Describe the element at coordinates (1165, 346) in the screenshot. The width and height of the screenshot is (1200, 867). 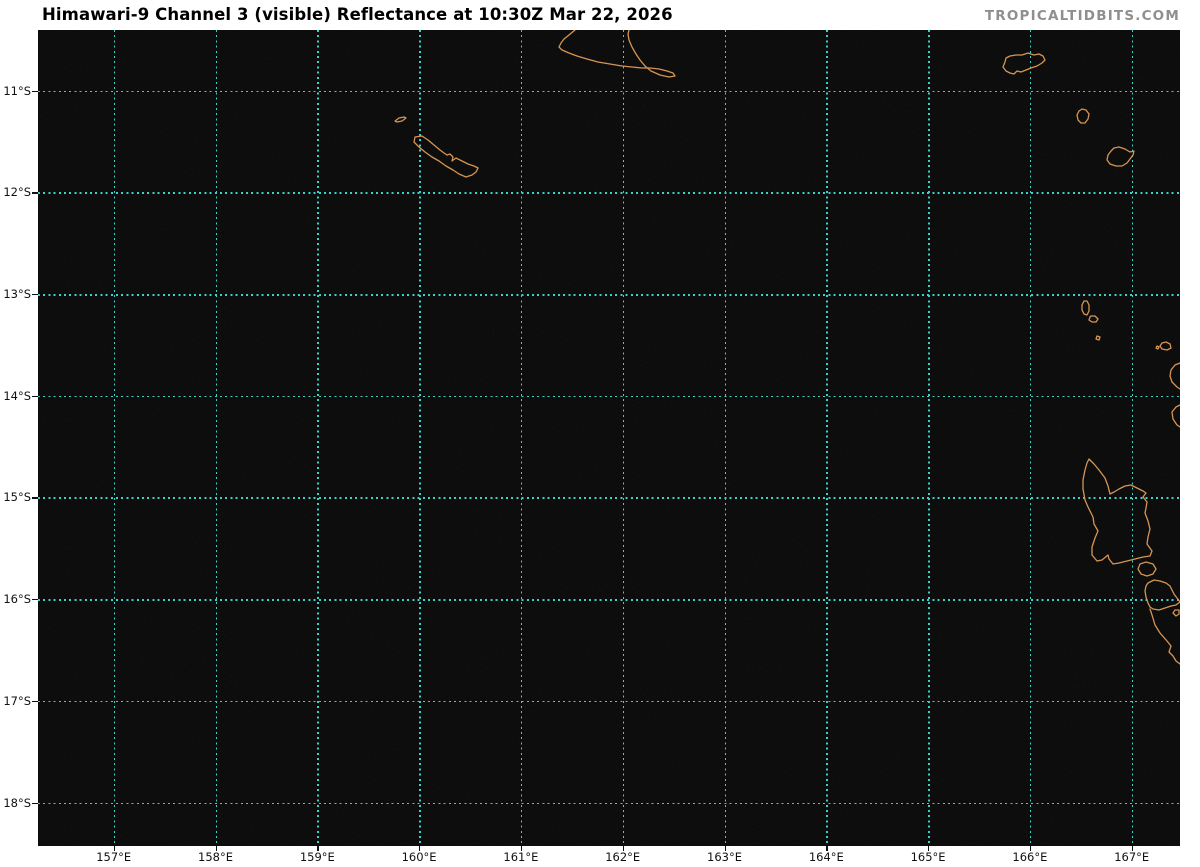
I see `coastline-mota-lava` at that location.